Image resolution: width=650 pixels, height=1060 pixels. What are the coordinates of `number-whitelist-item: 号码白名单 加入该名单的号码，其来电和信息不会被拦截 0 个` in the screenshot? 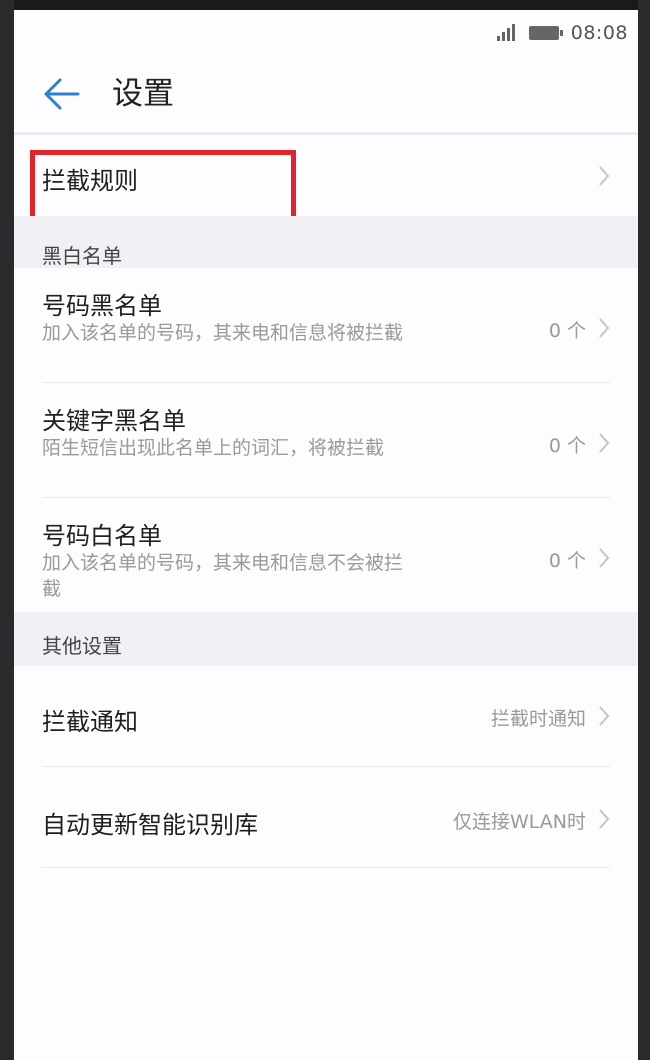 It's located at (326, 555).